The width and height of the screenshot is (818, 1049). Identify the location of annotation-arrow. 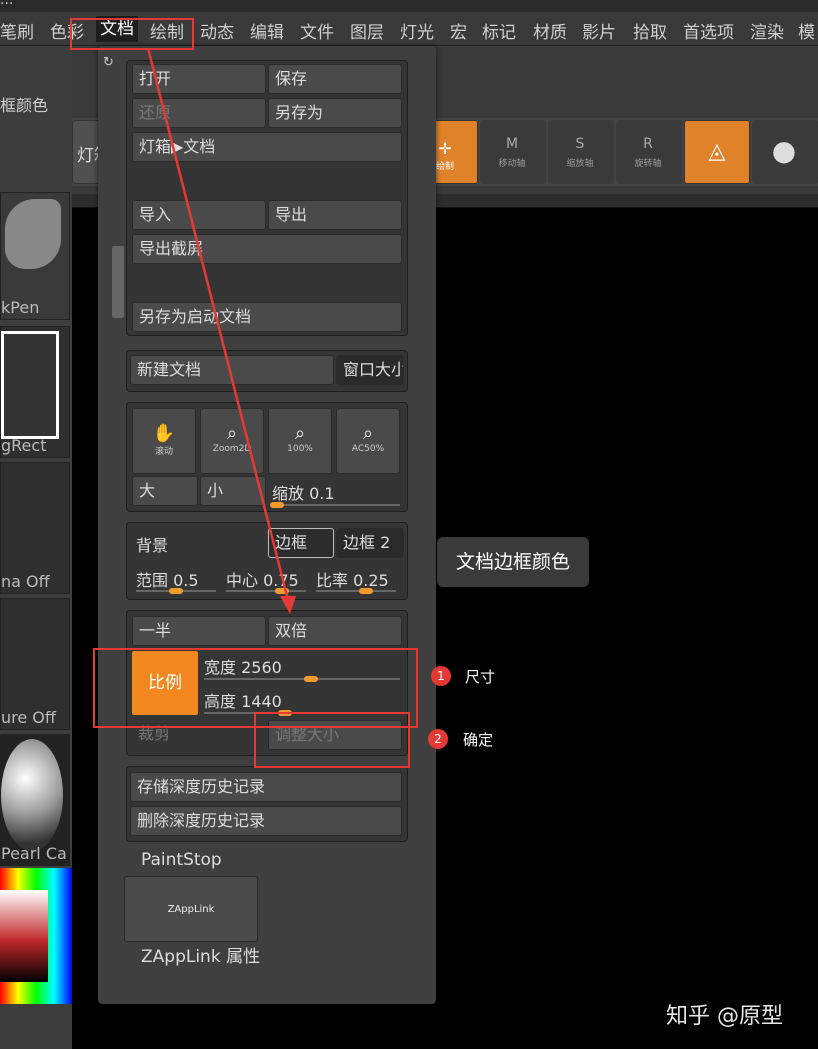
(221, 330).